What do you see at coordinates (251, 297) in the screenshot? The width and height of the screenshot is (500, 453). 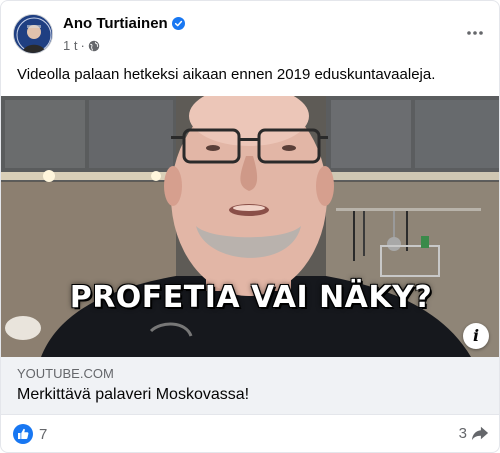 I see `video-headline-overlay: PROFETIA VAI NÄKY?` at bounding box center [251, 297].